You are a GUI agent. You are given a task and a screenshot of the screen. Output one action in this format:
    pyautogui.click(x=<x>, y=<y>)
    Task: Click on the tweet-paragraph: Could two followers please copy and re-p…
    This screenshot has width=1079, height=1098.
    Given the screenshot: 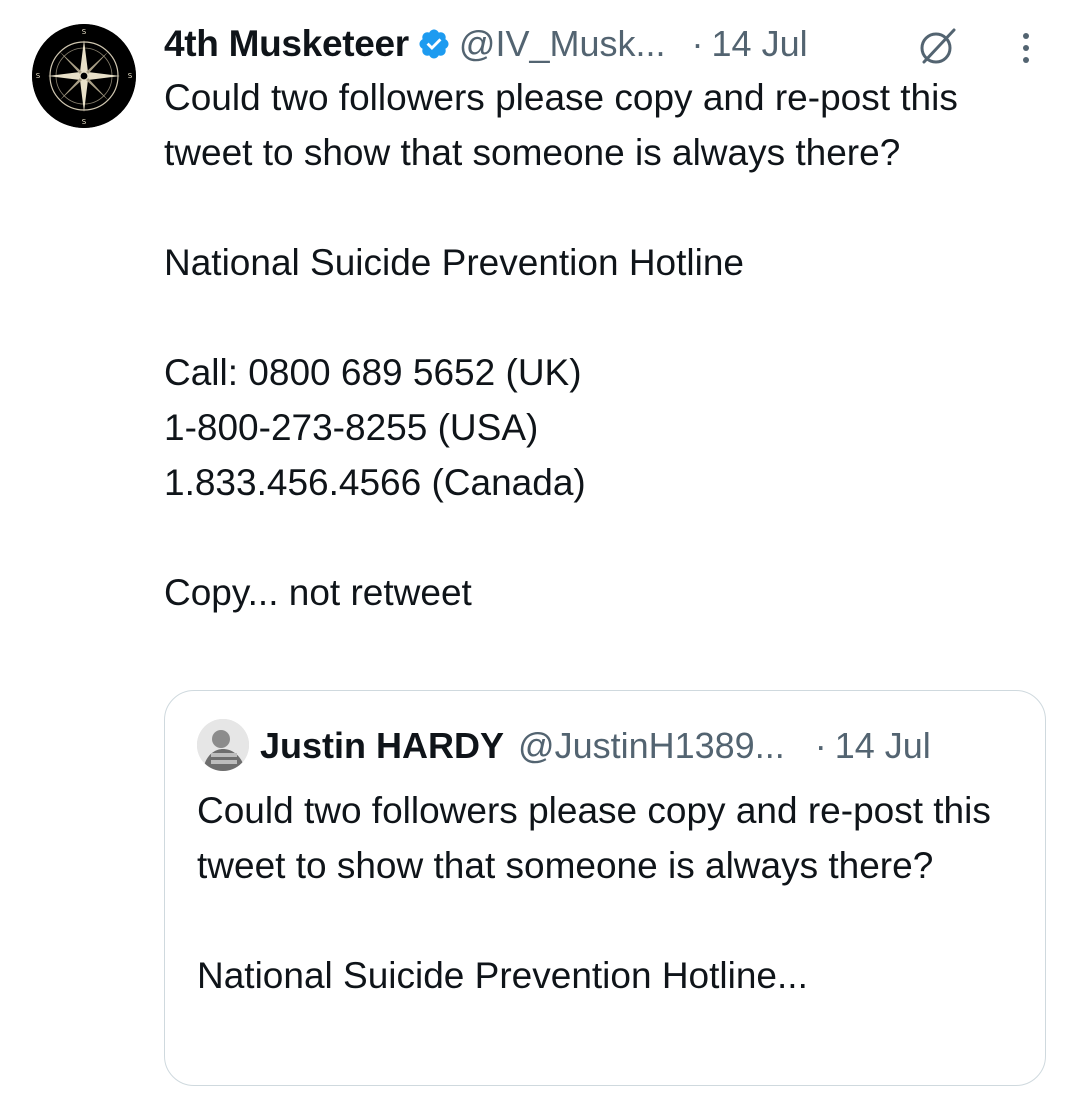 What is the action you would take?
    pyautogui.click(x=561, y=125)
    